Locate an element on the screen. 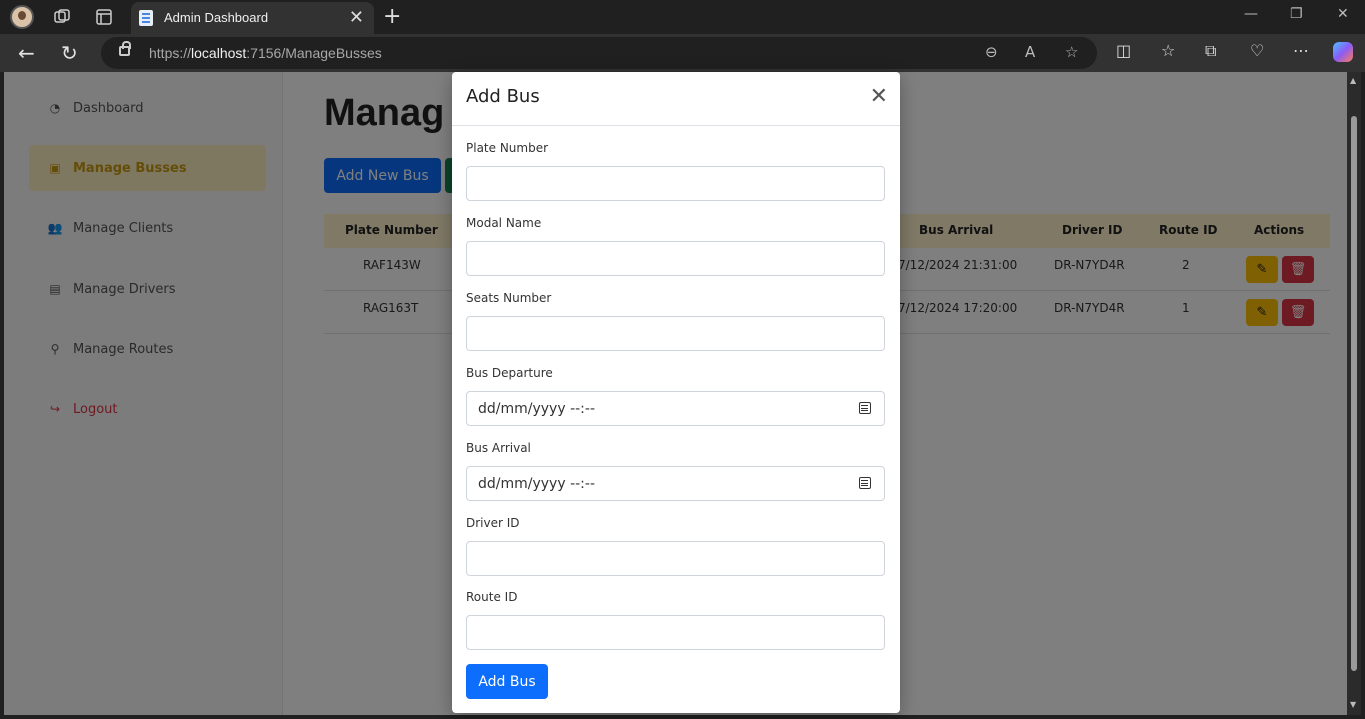  plate-number-field is located at coordinates (675, 183).